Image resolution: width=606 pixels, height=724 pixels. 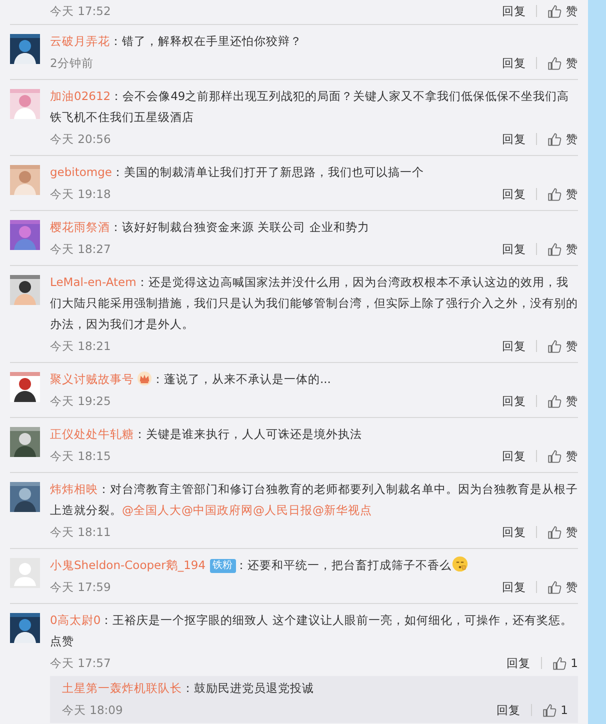 I want to click on comment-time: 今天 18:11, so click(x=80, y=532).